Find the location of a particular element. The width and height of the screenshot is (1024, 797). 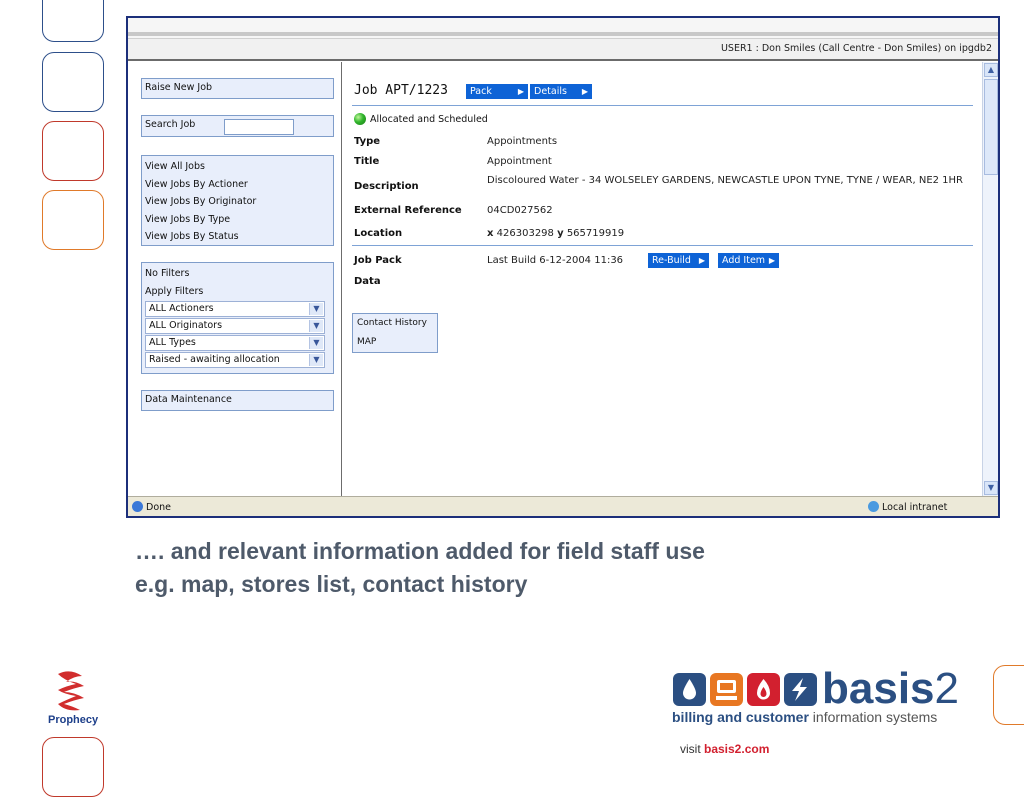

security-zone: Local intranet is located at coordinates (907, 507).